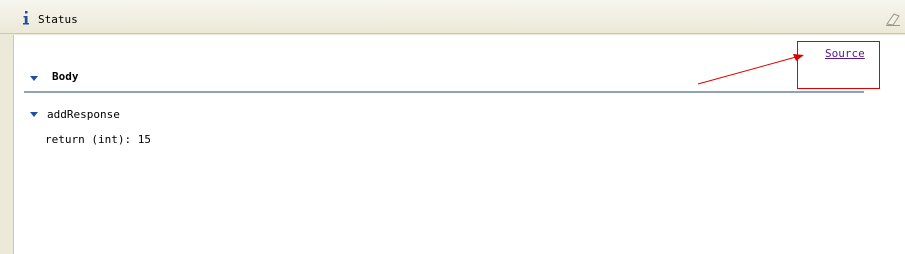 The width and height of the screenshot is (905, 254). What do you see at coordinates (98, 139) in the screenshot?
I see `return-value: return (int): 15` at bounding box center [98, 139].